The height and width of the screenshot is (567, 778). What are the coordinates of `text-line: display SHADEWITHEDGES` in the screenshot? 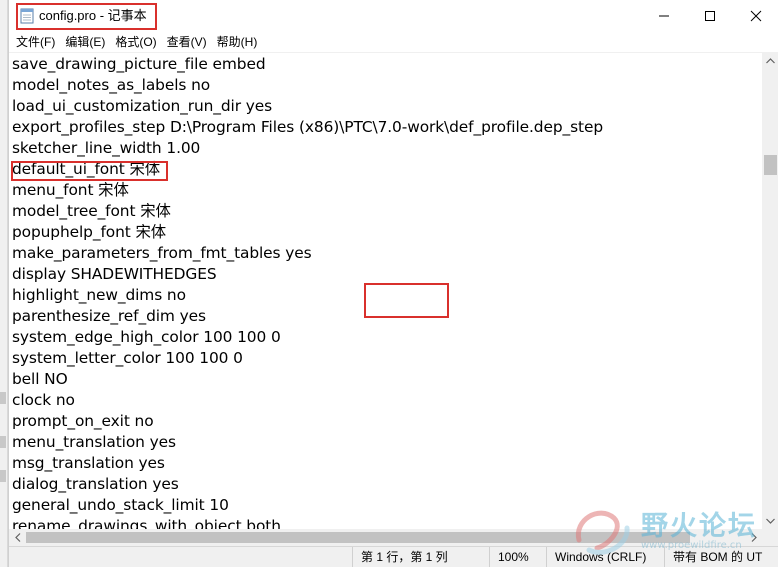 It's located at (307, 274).